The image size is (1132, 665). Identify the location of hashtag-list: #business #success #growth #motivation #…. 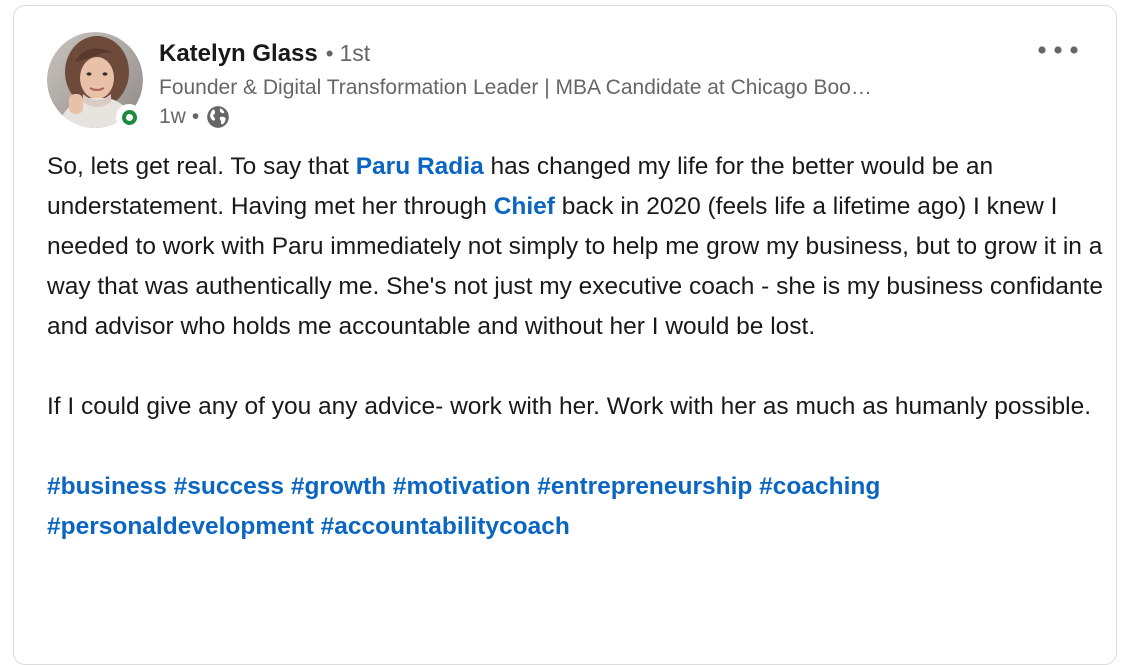
(577, 507).